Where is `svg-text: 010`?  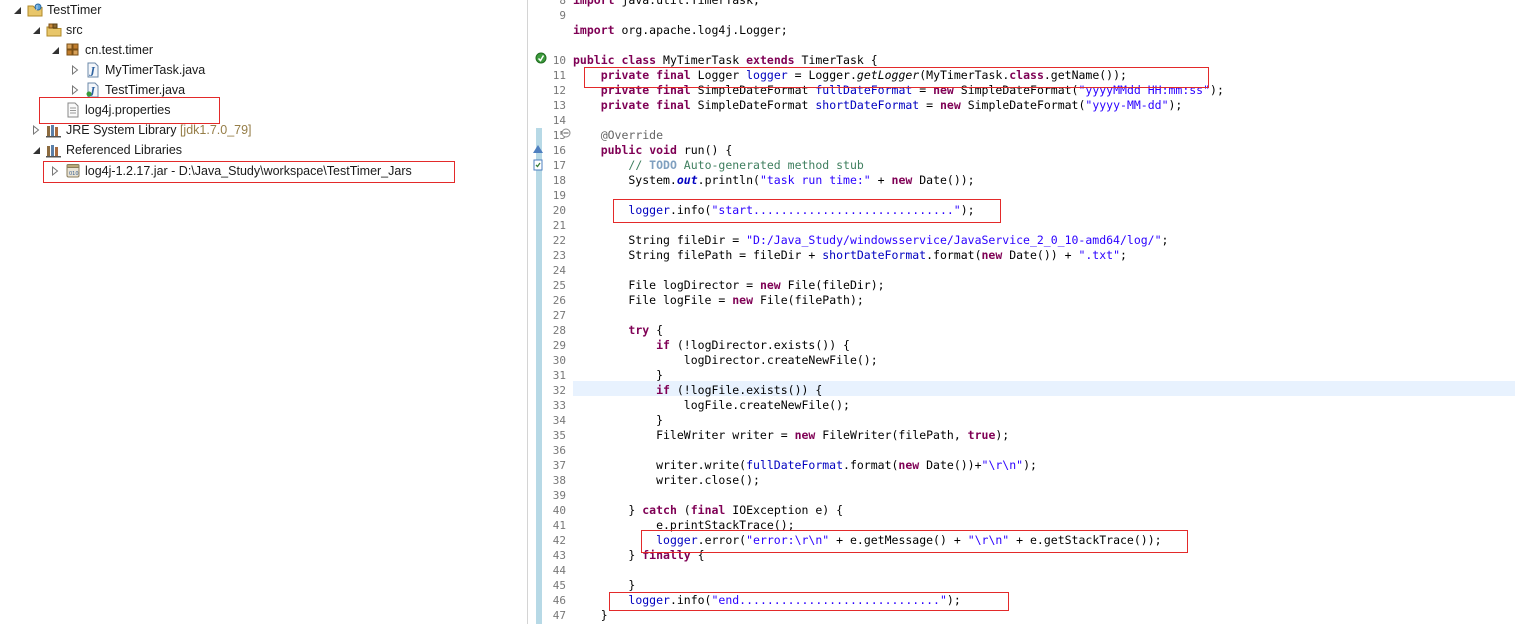
svg-text: 010 is located at coordinates (74, 174).